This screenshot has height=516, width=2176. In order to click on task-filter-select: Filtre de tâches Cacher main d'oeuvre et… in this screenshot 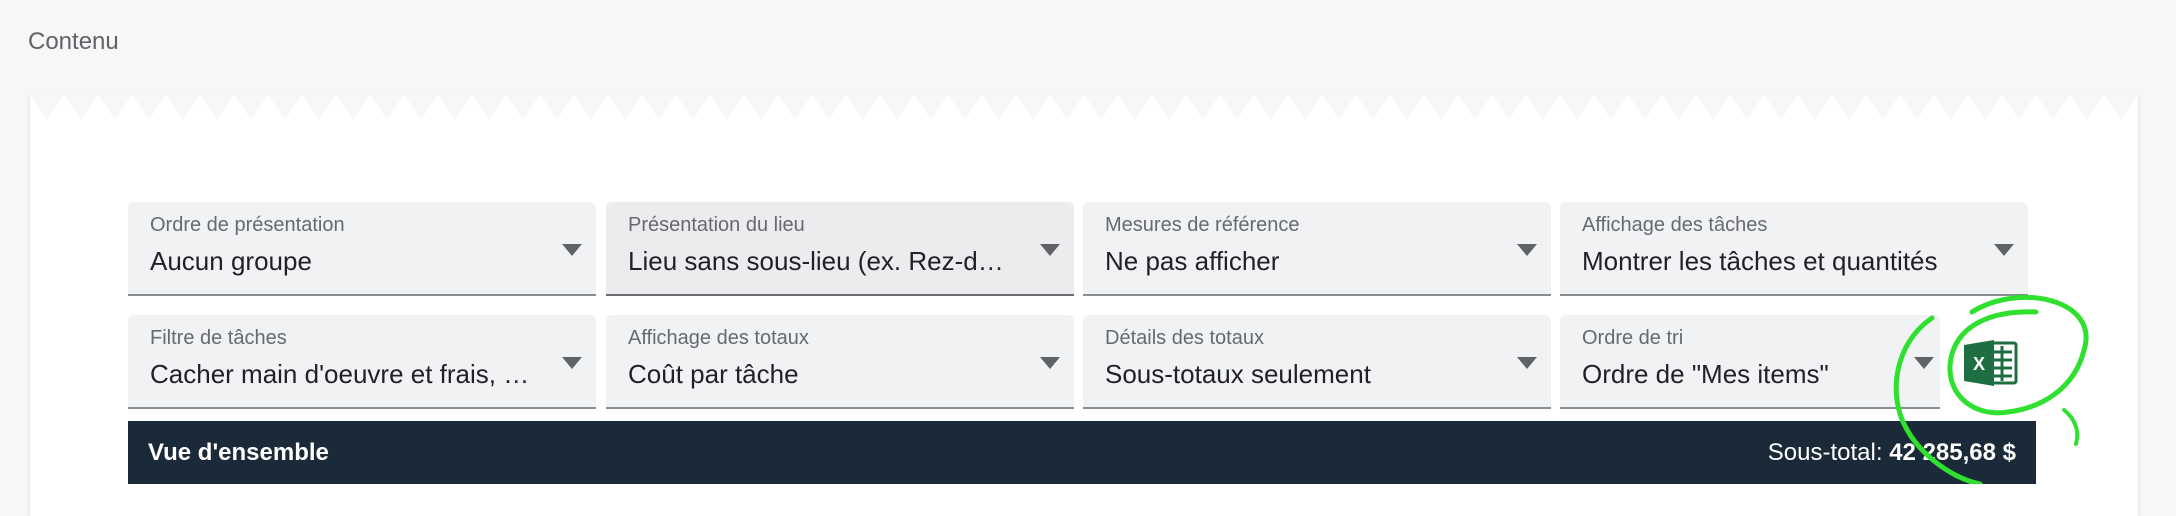, I will do `click(362, 362)`.